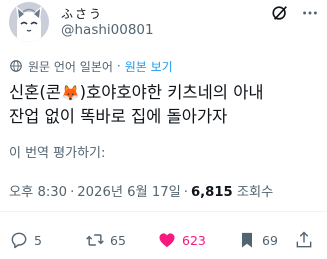 This screenshot has width=327, height=259. What do you see at coordinates (105, 240) in the screenshot?
I see `retweet-button: 65` at bounding box center [105, 240].